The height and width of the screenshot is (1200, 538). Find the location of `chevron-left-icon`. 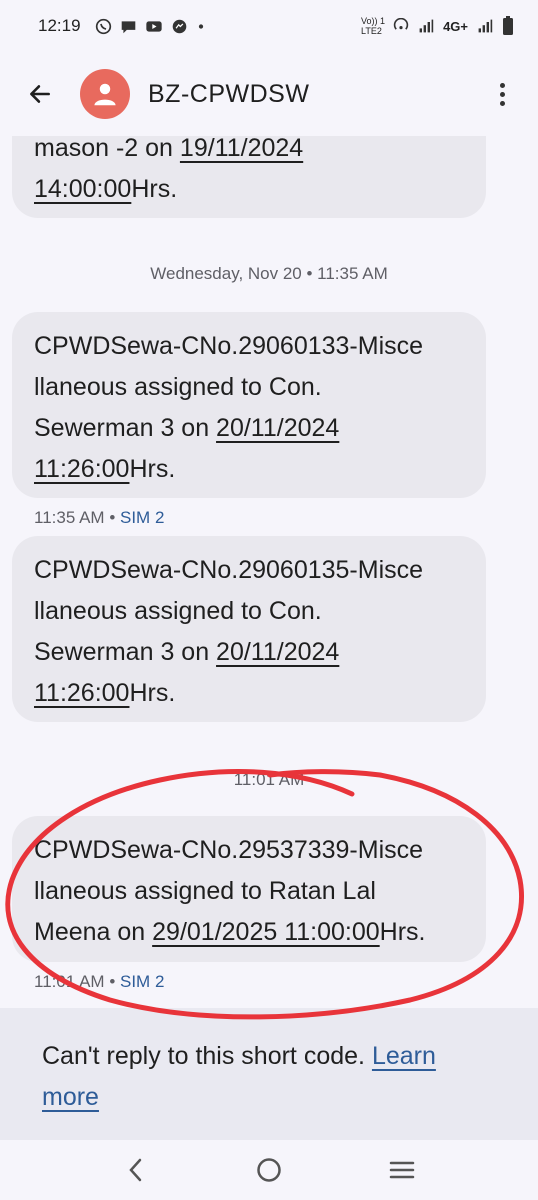

chevron-left-icon is located at coordinates (135, 1170).